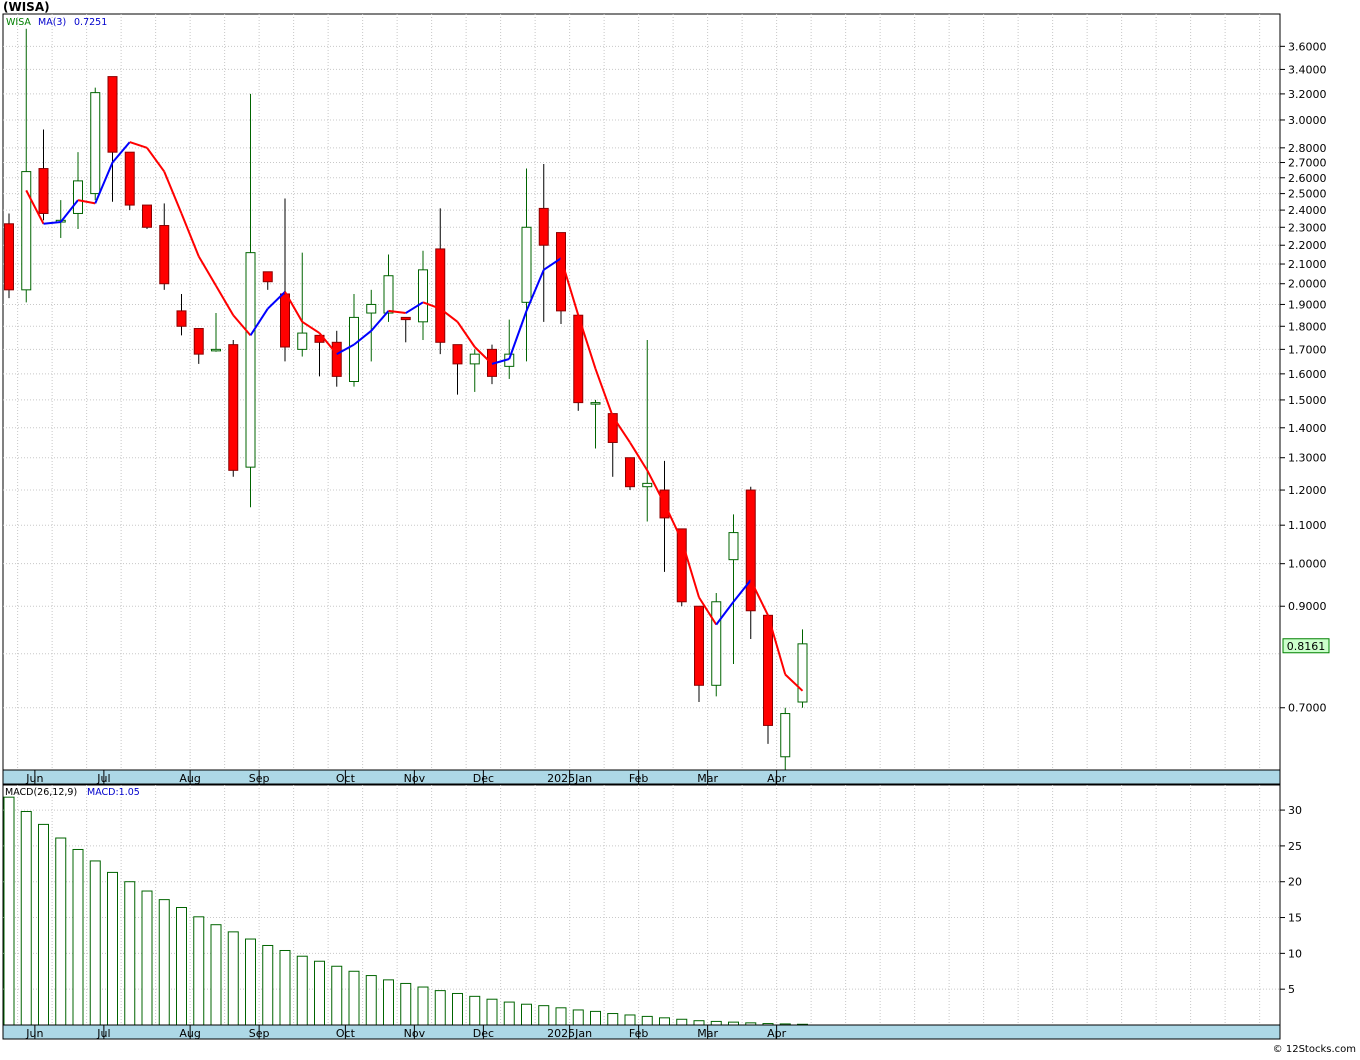 The image size is (1360, 1060). Describe the element at coordinates (259, 1033) in the screenshot. I see `macd-x-tick-label: Sep` at that location.